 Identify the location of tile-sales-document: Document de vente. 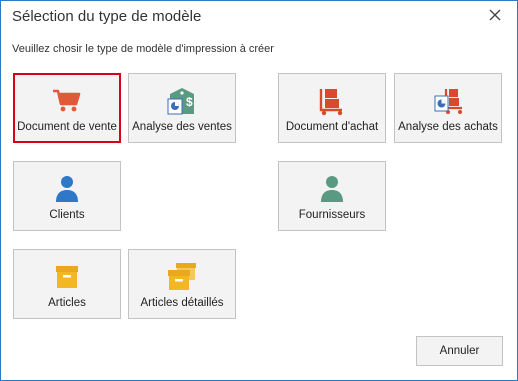
(67, 108).